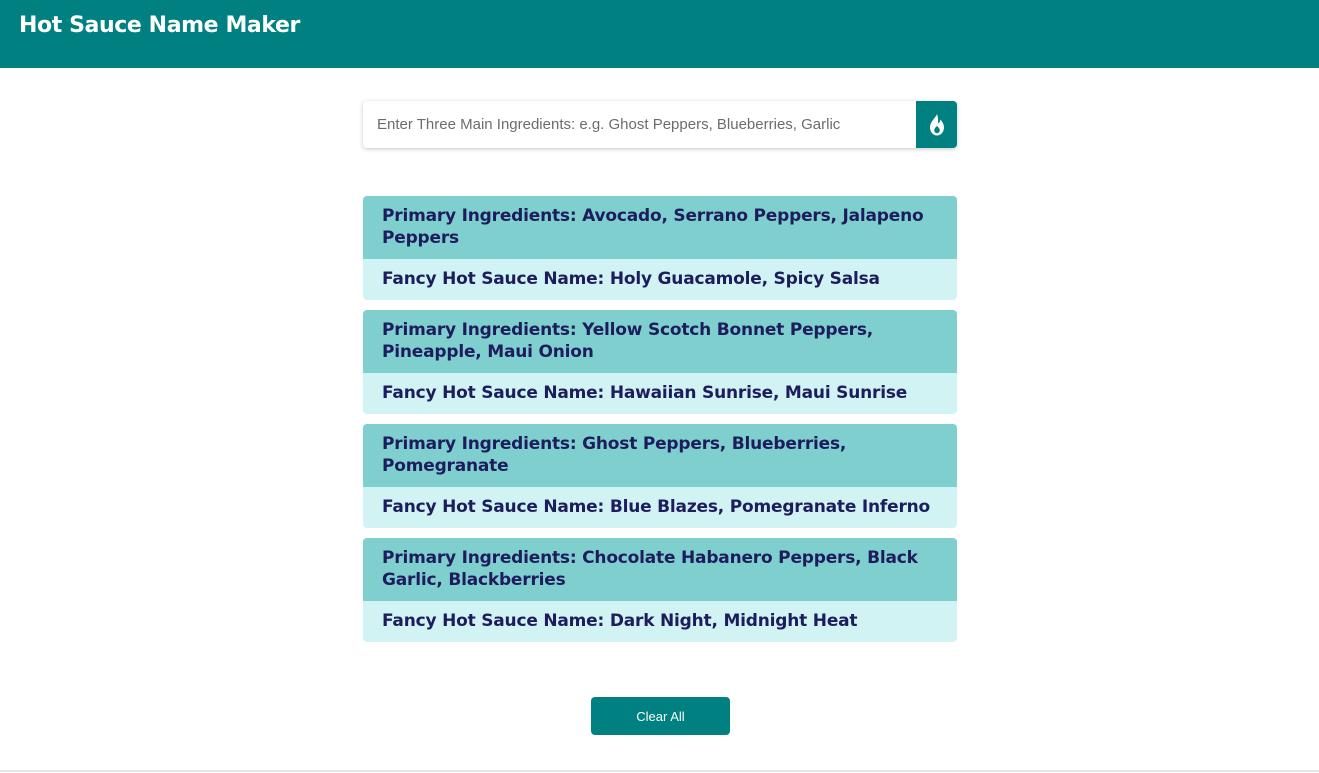 The image size is (1319, 773). Describe the element at coordinates (659, 34) in the screenshot. I see `app-header: Hot Sauce Name Maker` at that location.